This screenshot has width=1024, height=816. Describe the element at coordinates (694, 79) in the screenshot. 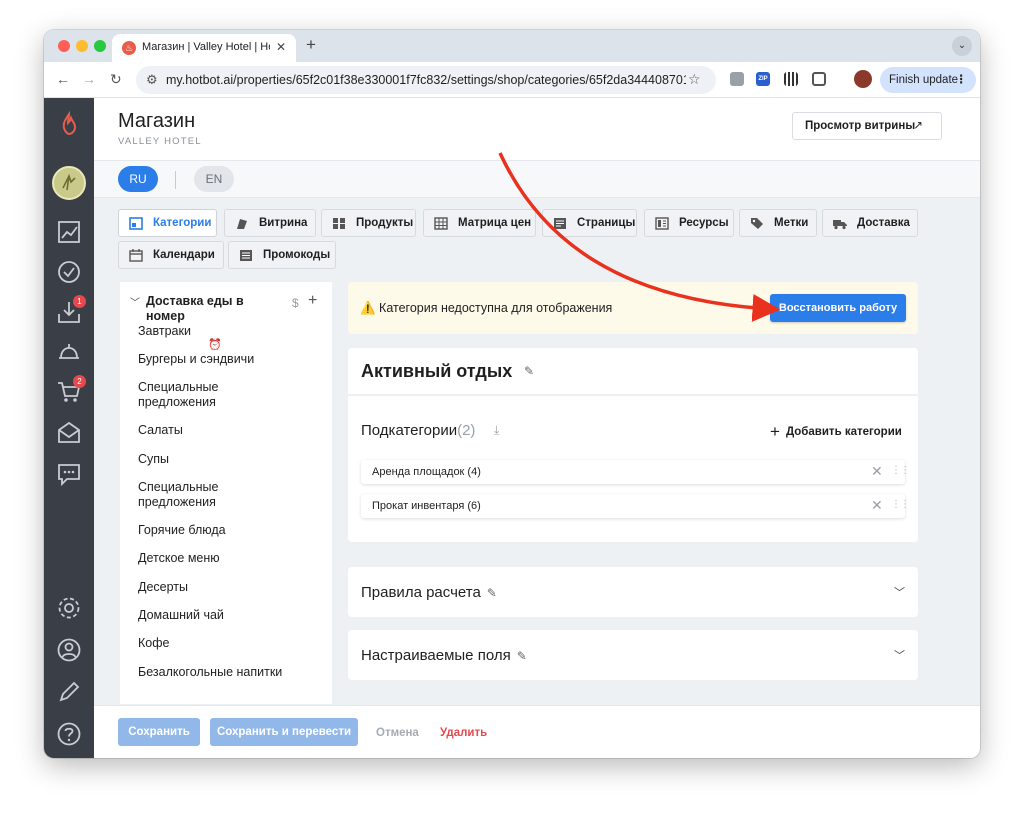

I see `bookmark-star-icon: ☆` at that location.